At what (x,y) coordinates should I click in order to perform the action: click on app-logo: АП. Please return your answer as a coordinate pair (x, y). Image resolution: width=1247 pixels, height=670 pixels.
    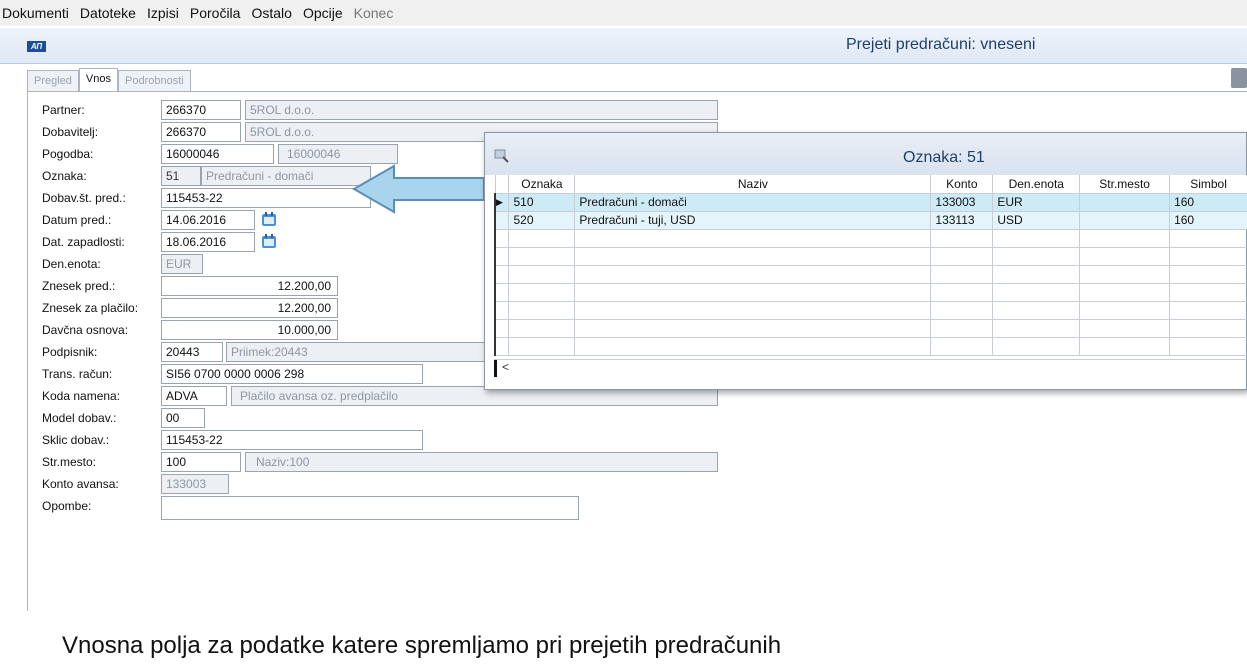
    Looking at the image, I should click on (36, 46).